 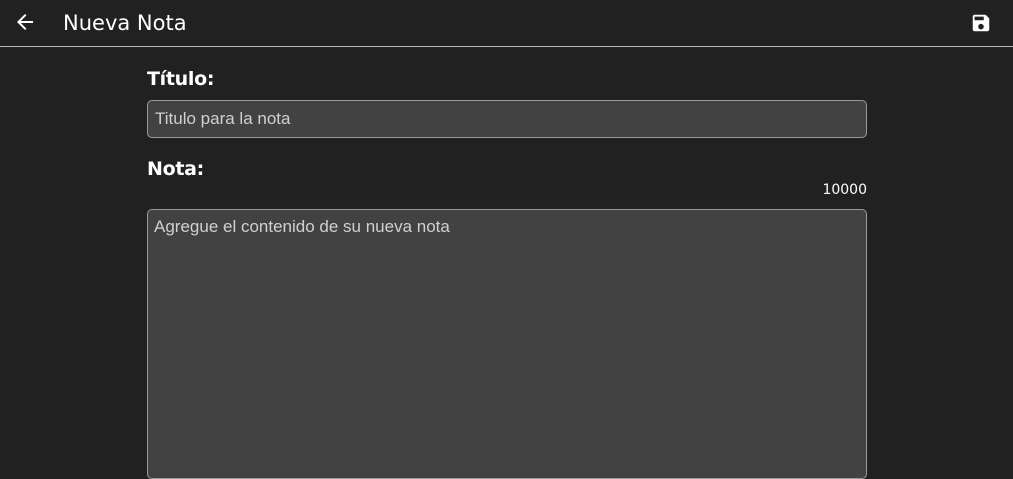 I want to click on character-counter: 10000, so click(x=844, y=190).